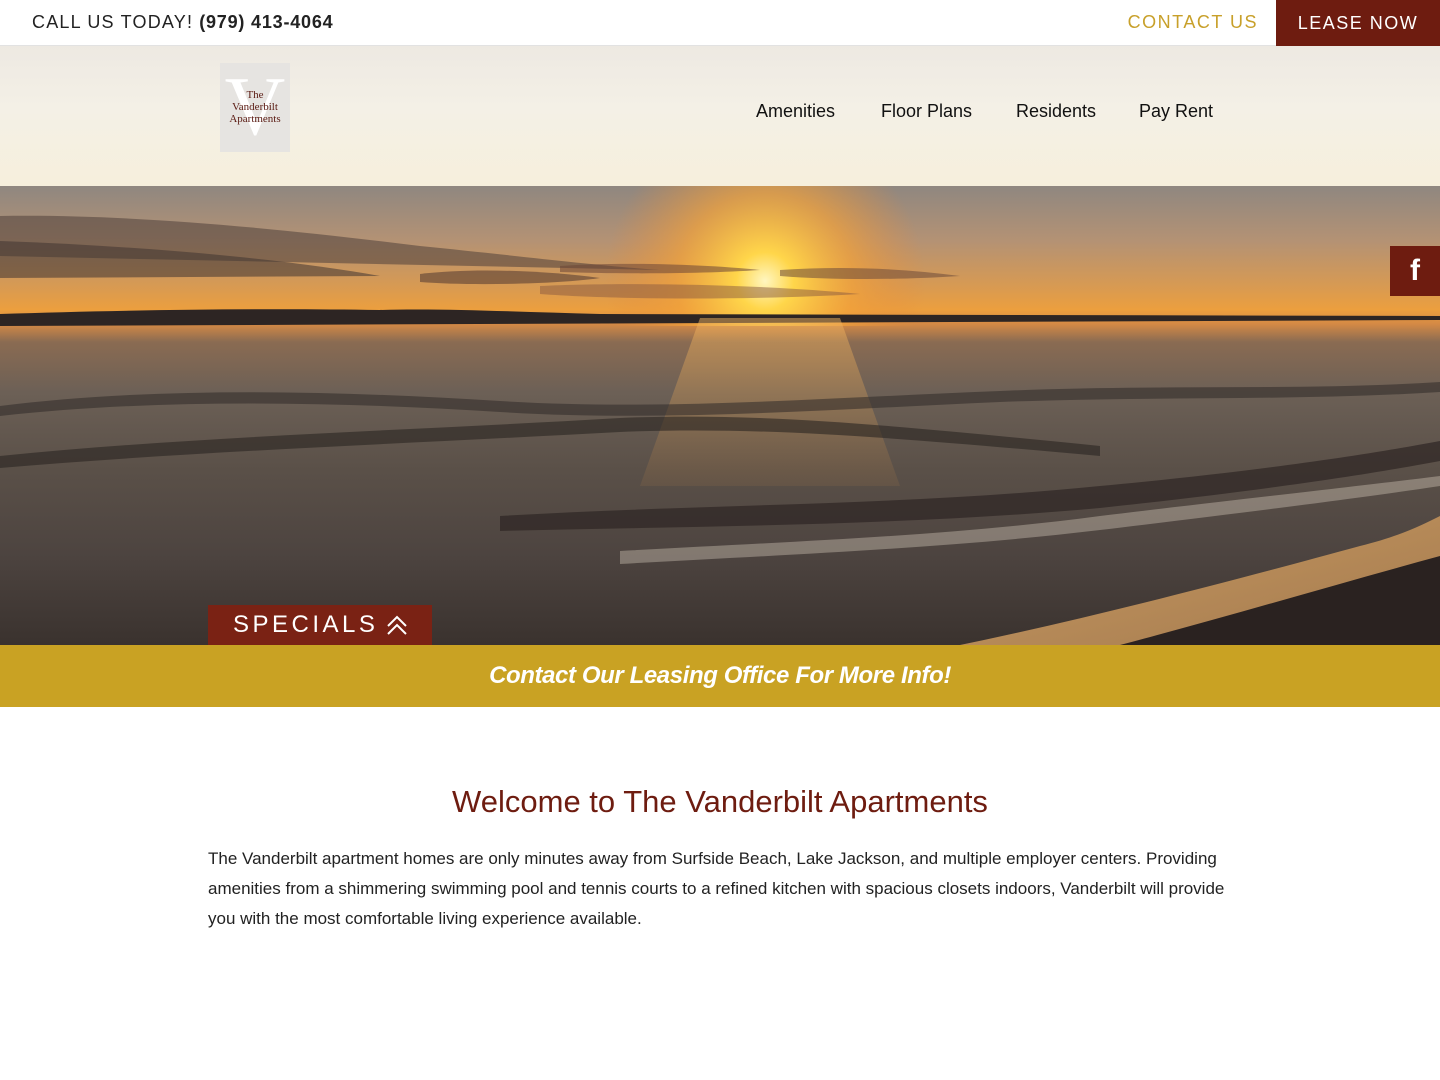  I want to click on facebook-icon: f, so click(1415, 271).